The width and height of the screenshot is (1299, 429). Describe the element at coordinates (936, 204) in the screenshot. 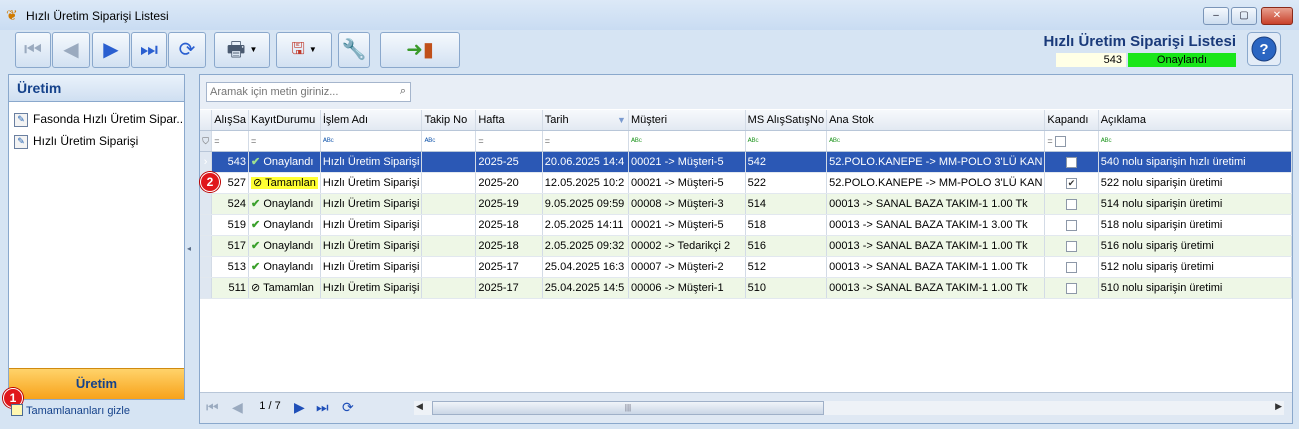

I see `cell-stok: 00013 -> SANAL BAZA TAKIM-1 1.00 Tk` at that location.